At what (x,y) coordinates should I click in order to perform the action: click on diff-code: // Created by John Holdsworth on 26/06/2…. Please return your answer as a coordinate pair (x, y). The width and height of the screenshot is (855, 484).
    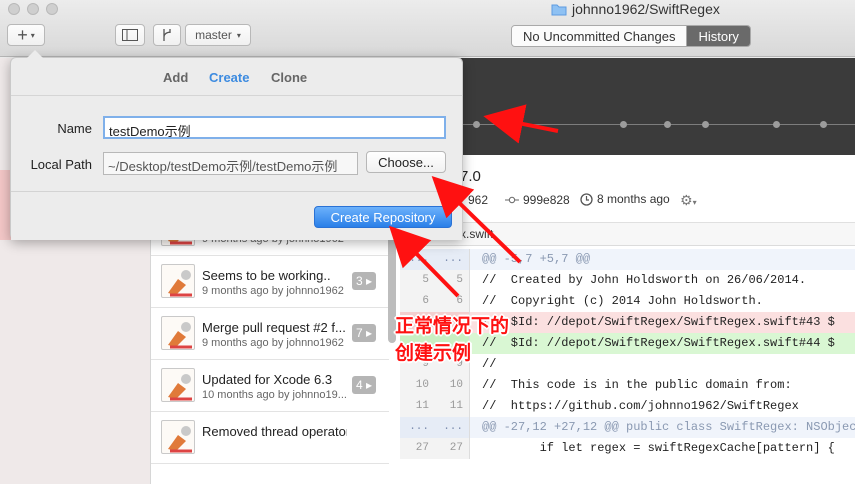
    Looking at the image, I should click on (644, 280).